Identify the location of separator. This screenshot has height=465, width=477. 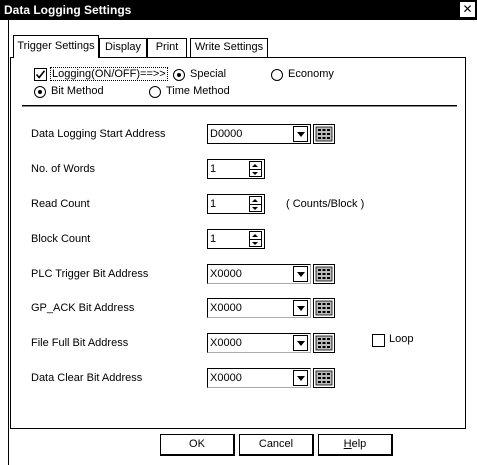
(239, 106).